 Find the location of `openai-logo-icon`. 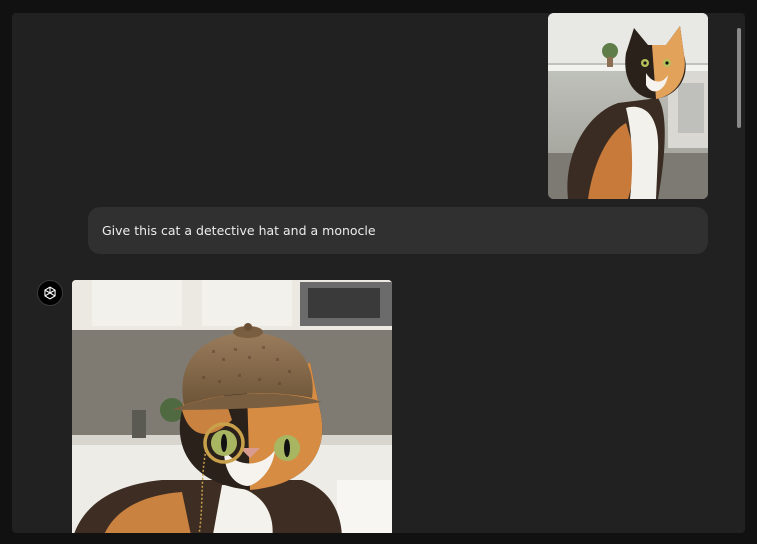

openai-logo-icon is located at coordinates (50, 293).